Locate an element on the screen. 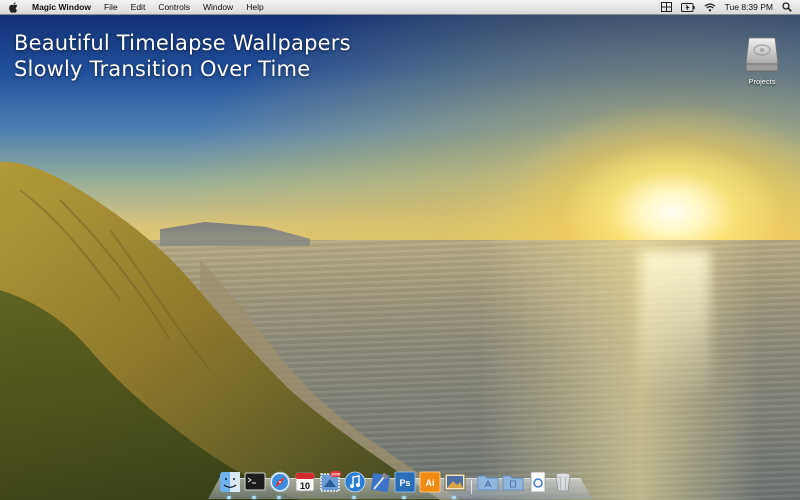 The image size is (800, 500). documents-folder-icon is located at coordinates (512, 483).